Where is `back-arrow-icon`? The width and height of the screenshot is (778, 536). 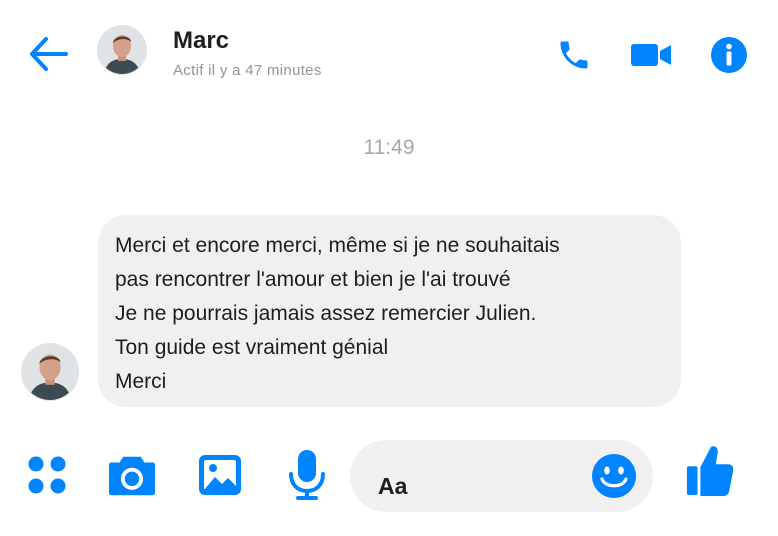 back-arrow-icon is located at coordinates (49, 54).